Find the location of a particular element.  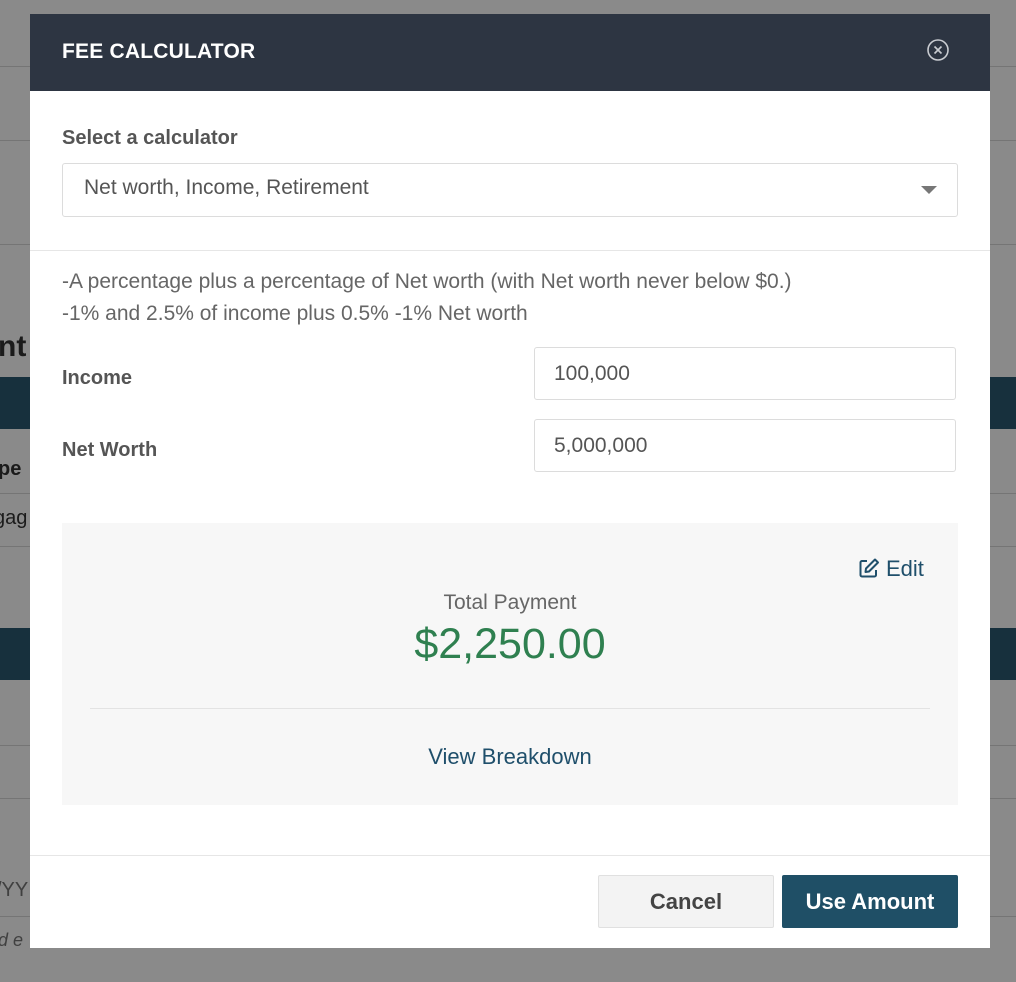

modal-header: FEE CALCULATOR is located at coordinates (510, 52).